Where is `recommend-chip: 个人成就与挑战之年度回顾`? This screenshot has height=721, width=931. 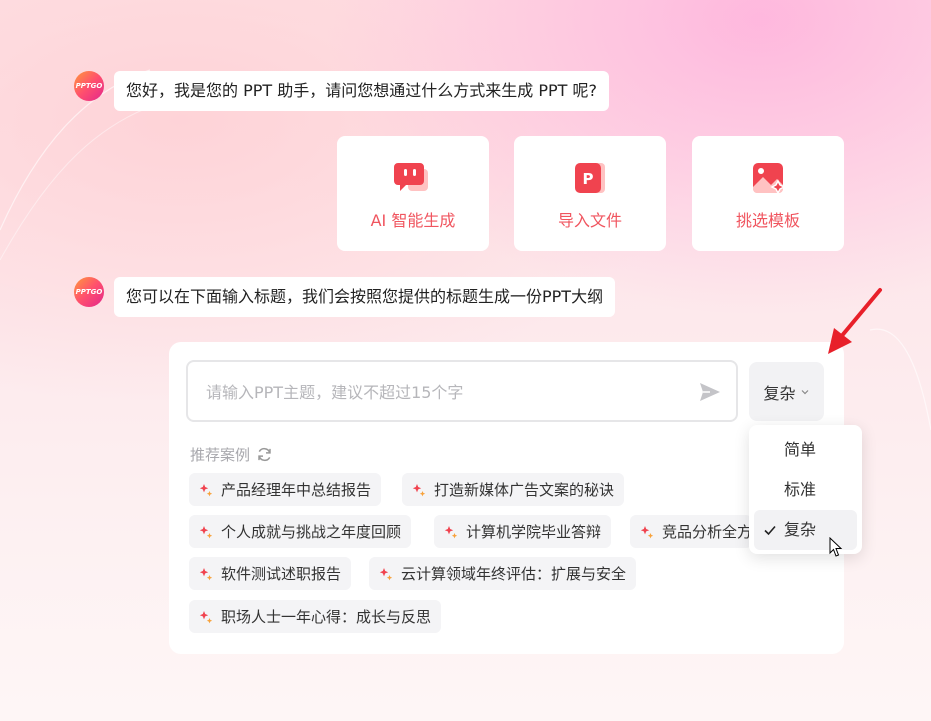
recommend-chip: 个人成就与挑战之年度回顾 is located at coordinates (300, 531).